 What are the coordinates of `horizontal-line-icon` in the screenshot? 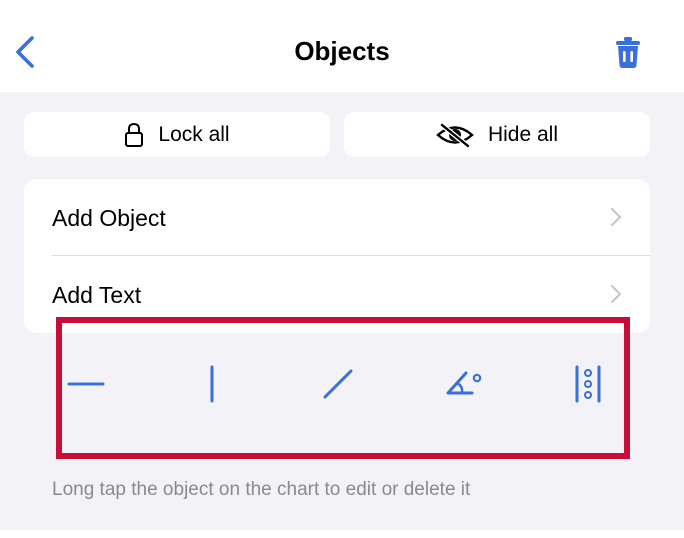 It's located at (86, 384).